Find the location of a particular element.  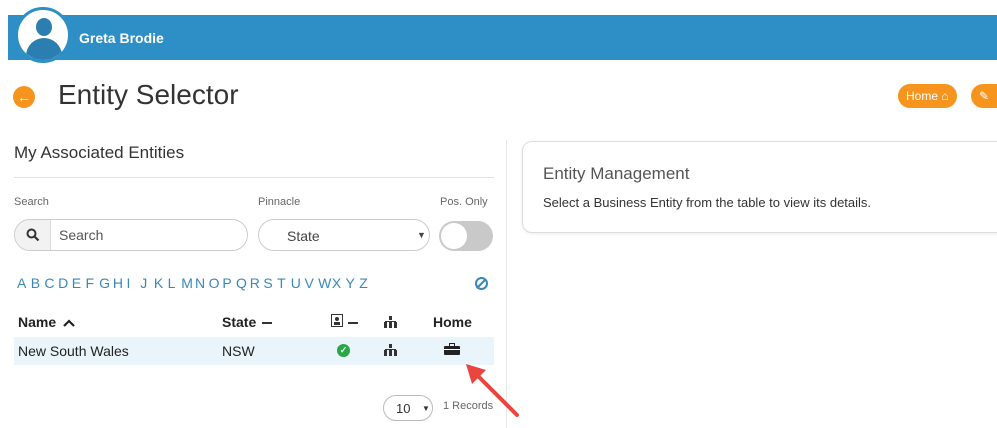

column-header-home: Home is located at coordinates (452, 322).